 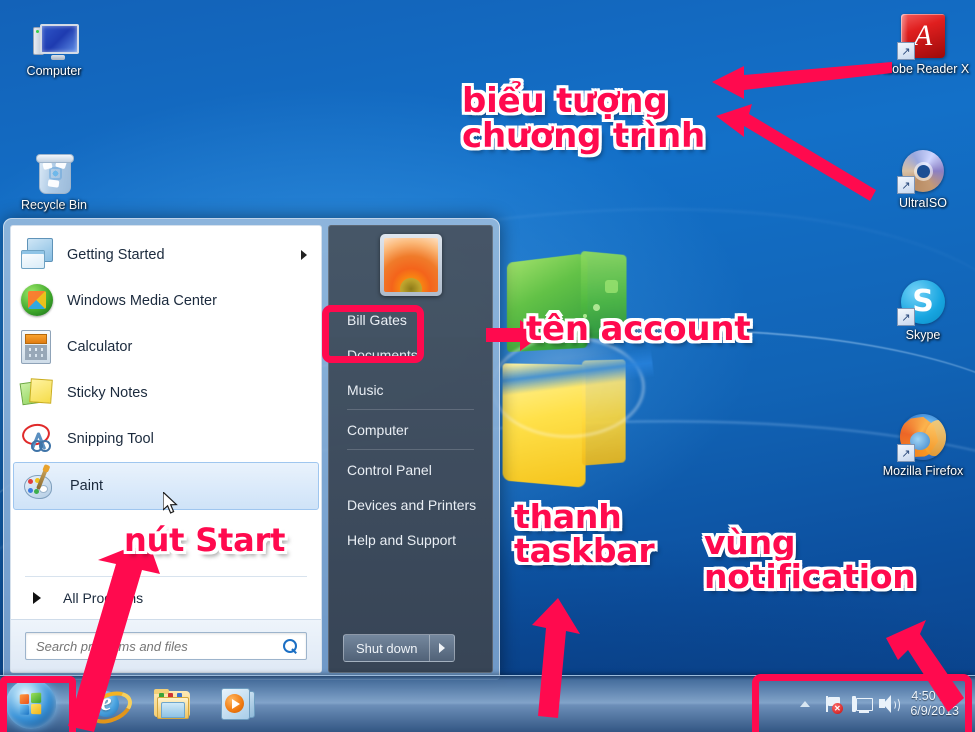 I want to click on taskbar-windows-media-player, so click(x=238, y=704).